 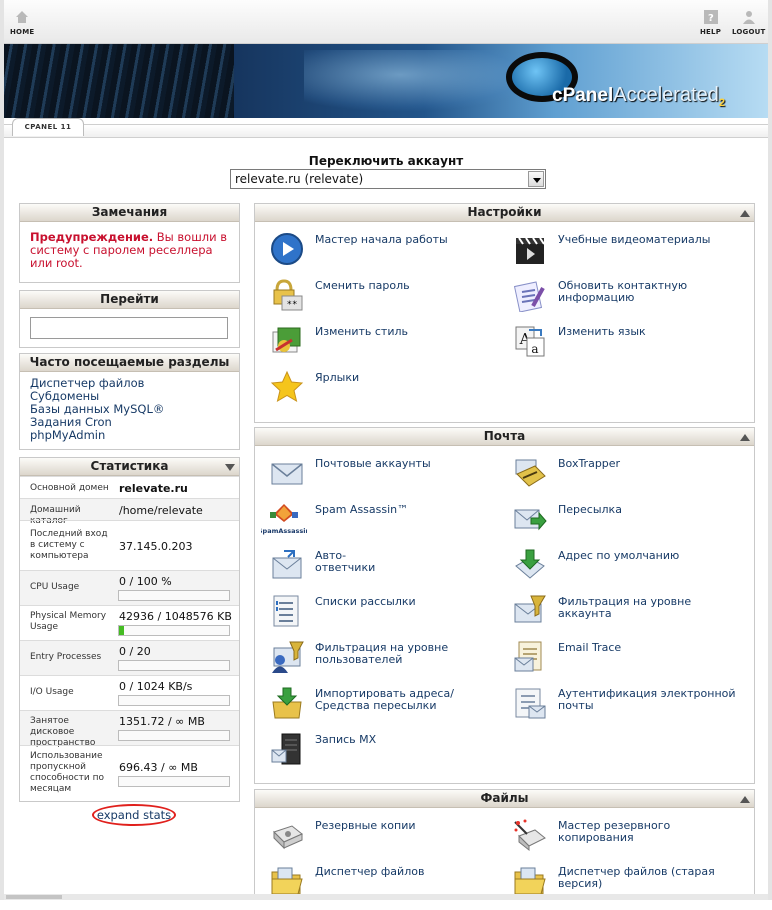 What do you see at coordinates (174, 700) in the screenshot?
I see `io-usage-bar` at bounding box center [174, 700].